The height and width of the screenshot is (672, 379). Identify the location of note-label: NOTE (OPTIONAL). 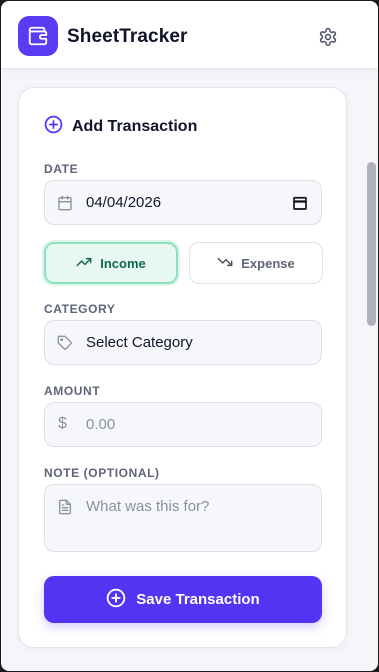
(102, 473).